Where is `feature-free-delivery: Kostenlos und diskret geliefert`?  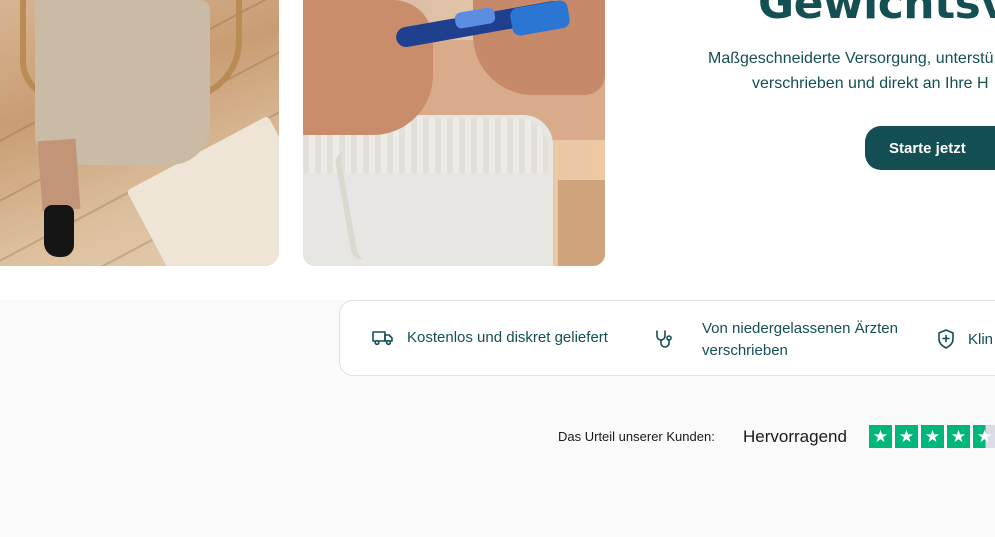
feature-free-delivery: Kostenlos und diskret geliefert is located at coordinates (490, 337).